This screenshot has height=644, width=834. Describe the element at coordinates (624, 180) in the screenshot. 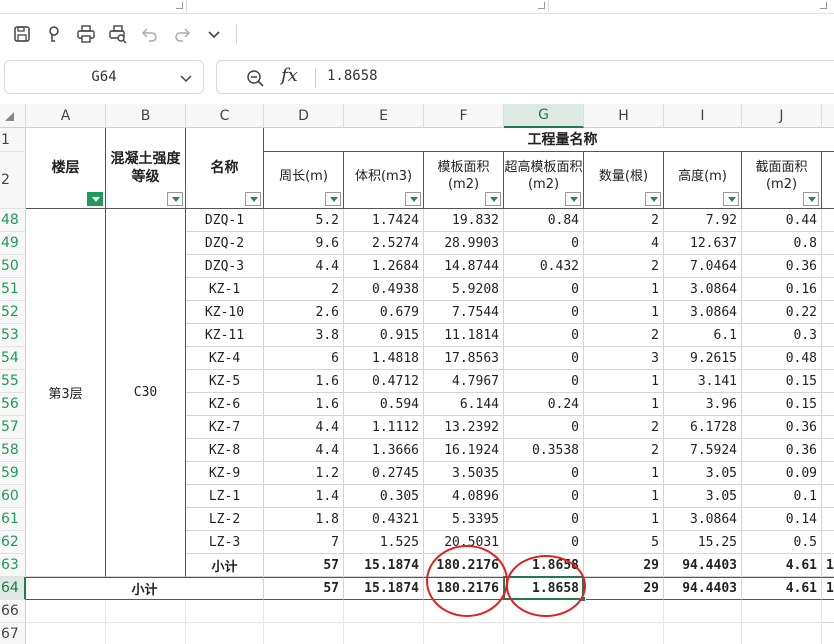

I see `header-count: 数量(根)` at that location.